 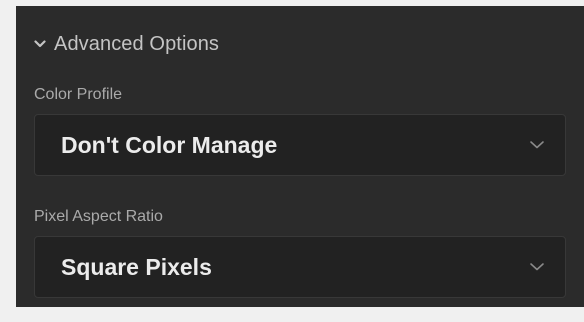 What do you see at coordinates (78, 94) in the screenshot?
I see `color-profile-label: Color Profile` at bounding box center [78, 94].